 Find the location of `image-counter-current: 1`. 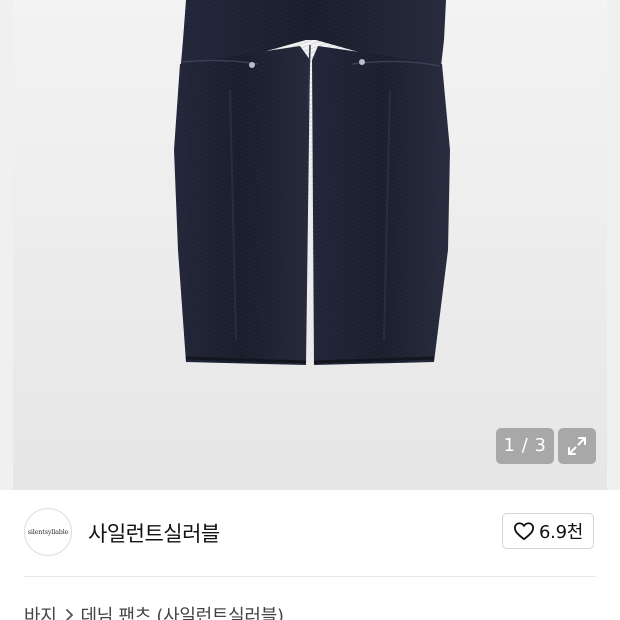

image-counter-current: 1 is located at coordinates (509, 445).